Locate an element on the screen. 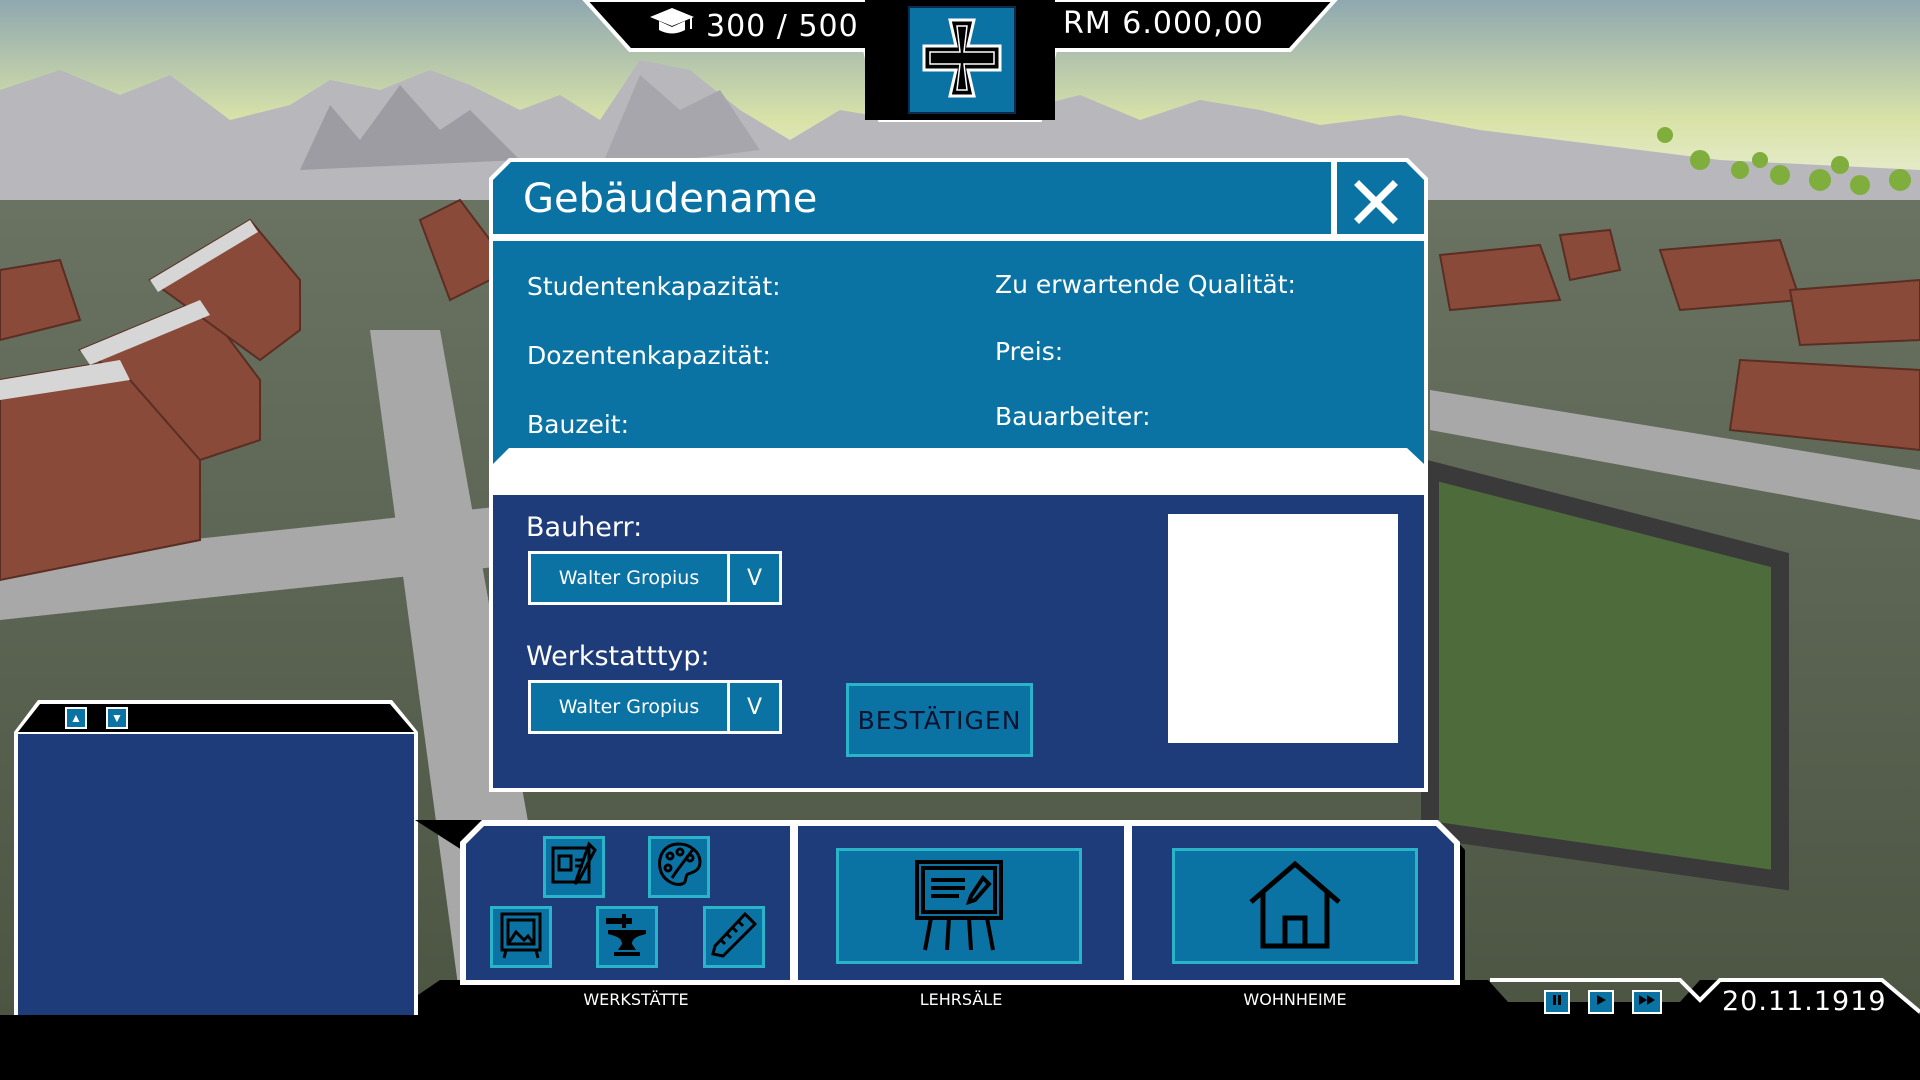 The image size is (1920, 1080). house-icon is located at coordinates (1295, 906).